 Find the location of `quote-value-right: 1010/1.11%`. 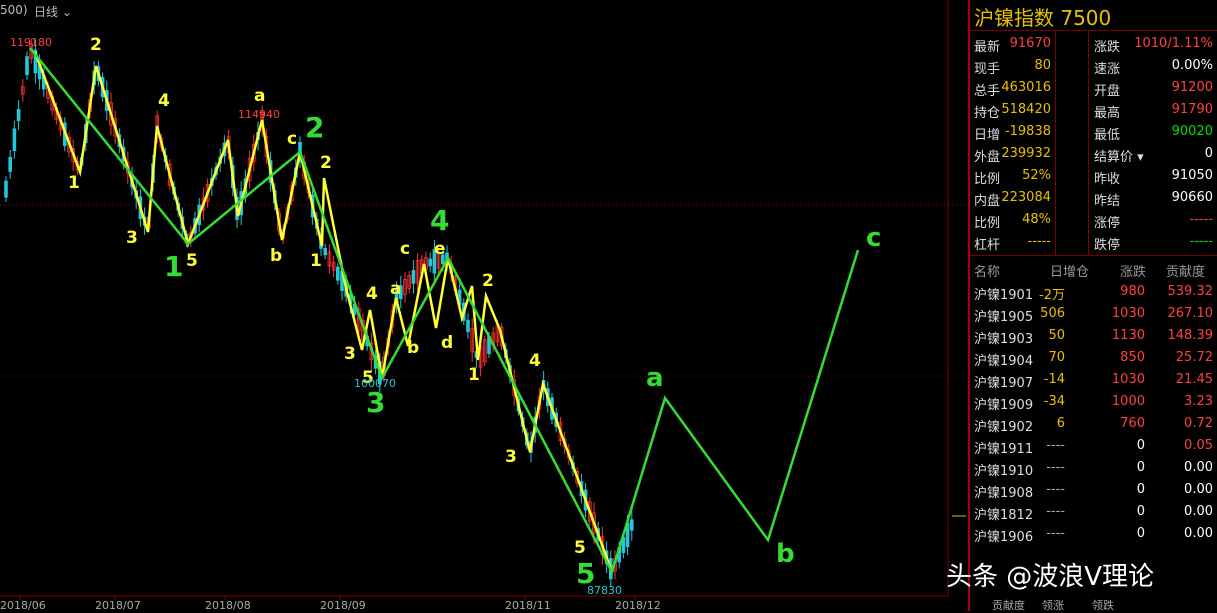

quote-value-right: 1010/1.11% is located at coordinates (1173, 43).